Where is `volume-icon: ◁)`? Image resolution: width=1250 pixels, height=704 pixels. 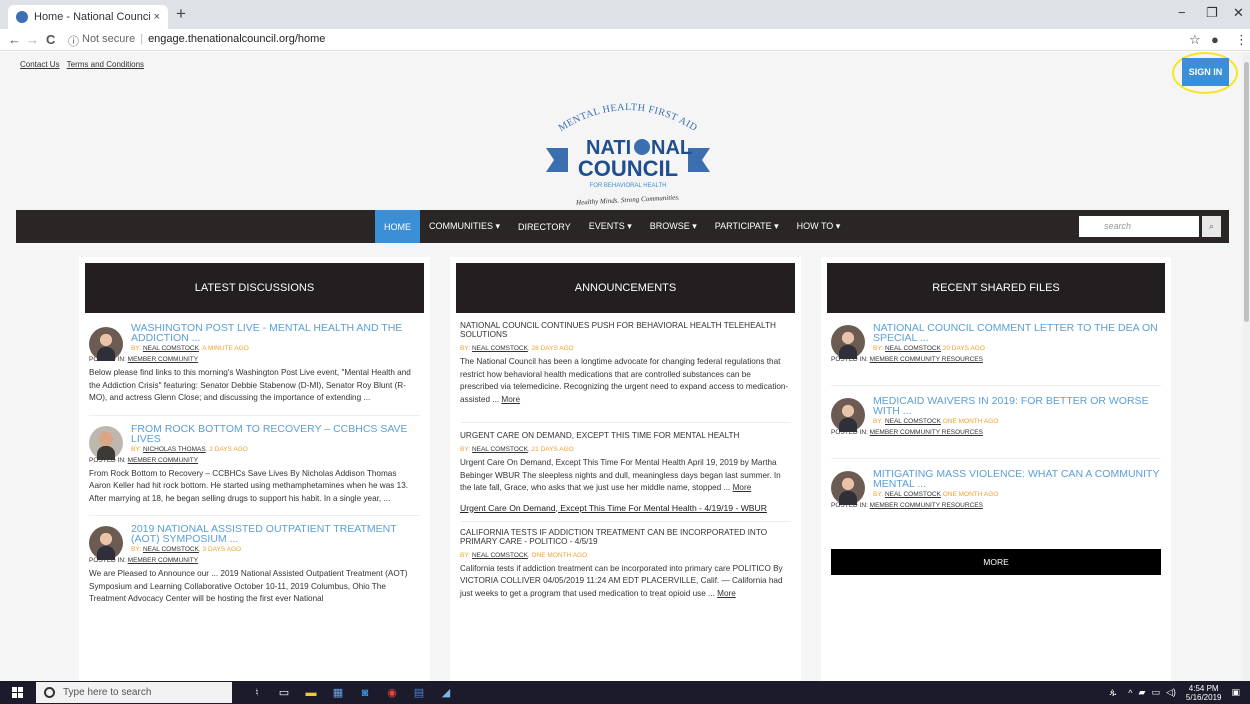
volume-icon: ◁) is located at coordinates (1171, 692).